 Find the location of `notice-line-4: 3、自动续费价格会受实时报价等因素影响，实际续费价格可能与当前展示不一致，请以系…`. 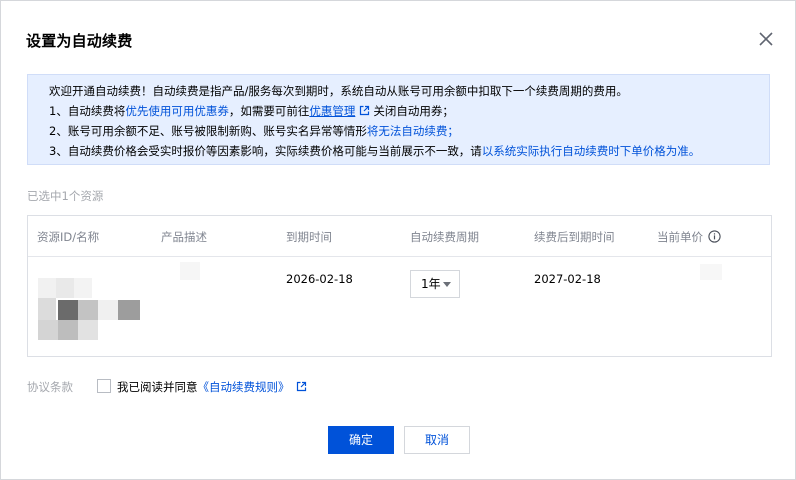

notice-line-4: 3、自动续费价格会受实时报价等因素影响，实际续费价格可能与当前展示不一致，请以系… is located at coordinates (375, 150).